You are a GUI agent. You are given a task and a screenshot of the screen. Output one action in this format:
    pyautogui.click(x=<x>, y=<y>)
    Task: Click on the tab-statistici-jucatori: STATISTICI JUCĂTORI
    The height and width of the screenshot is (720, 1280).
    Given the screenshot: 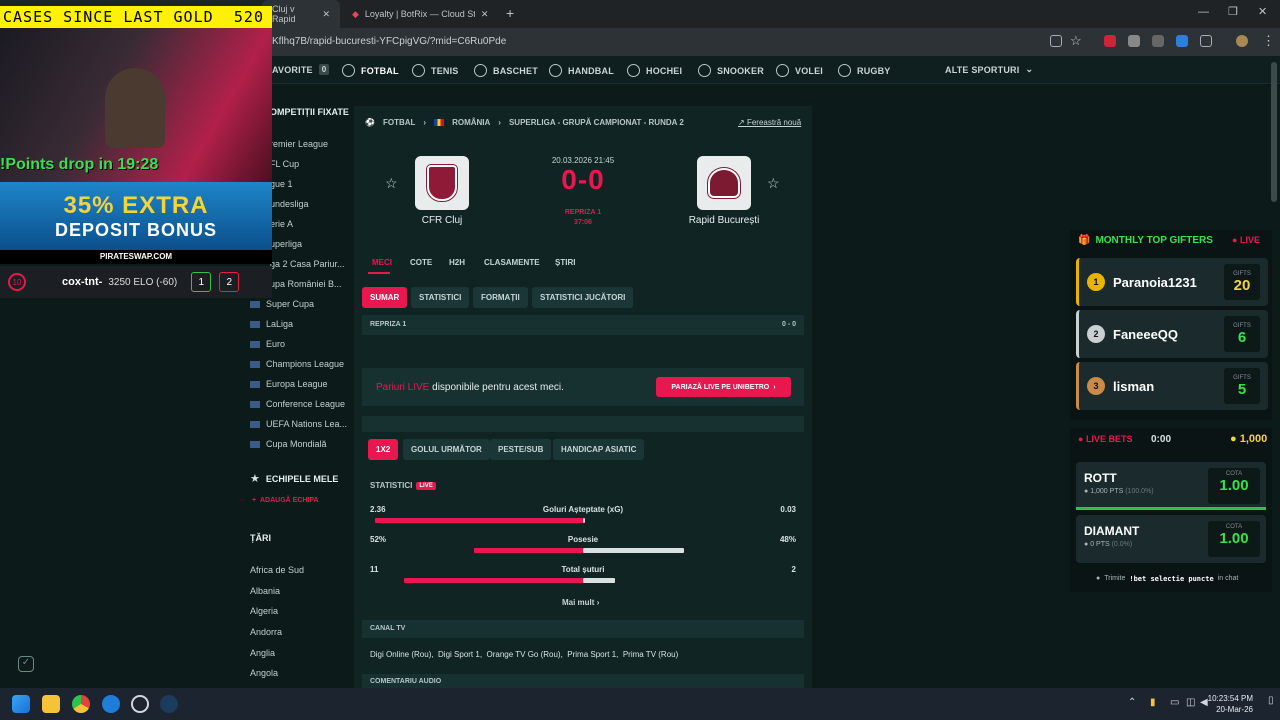 What is the action you would take?
    pyautogui.click(x=583, y=297)
    